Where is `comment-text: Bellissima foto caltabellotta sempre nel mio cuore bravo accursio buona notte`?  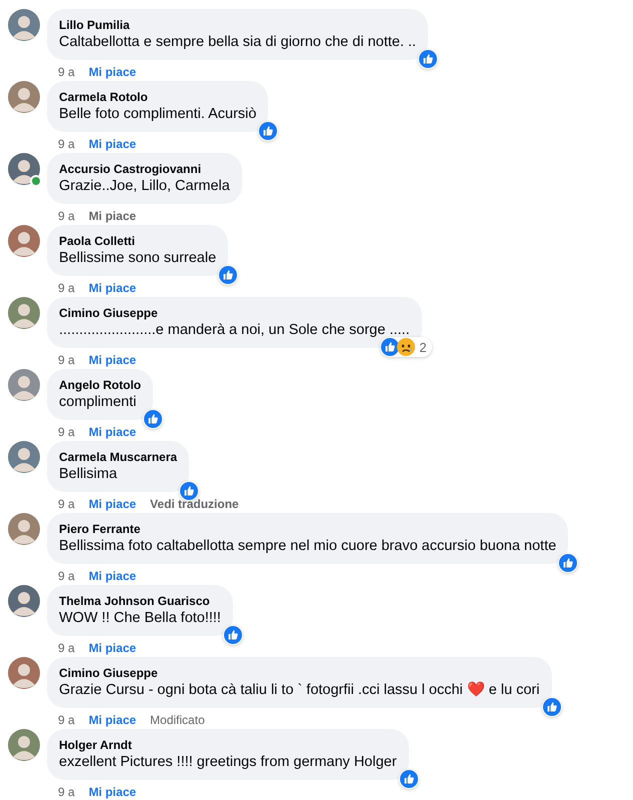
comment-text: Bellissima foto caltabellotta sempre nel mio cuore bravo accursio buona notte is located at coordinates (307, 546).